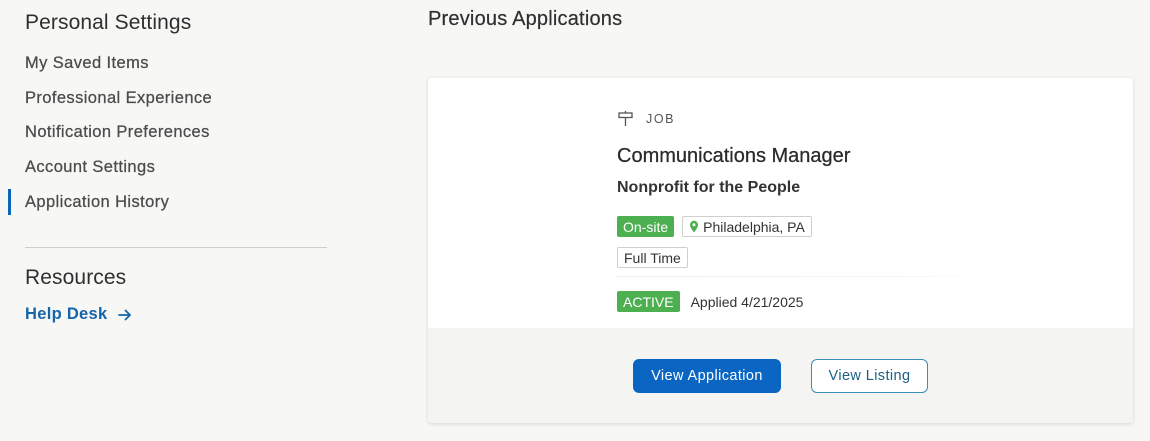 This screenshot has width=1150, height=441. What do you see at coordinates (709, 187) in the screenshot?
I see `organization-name: Nonprofit for the People` at bounding box center [709, 187].